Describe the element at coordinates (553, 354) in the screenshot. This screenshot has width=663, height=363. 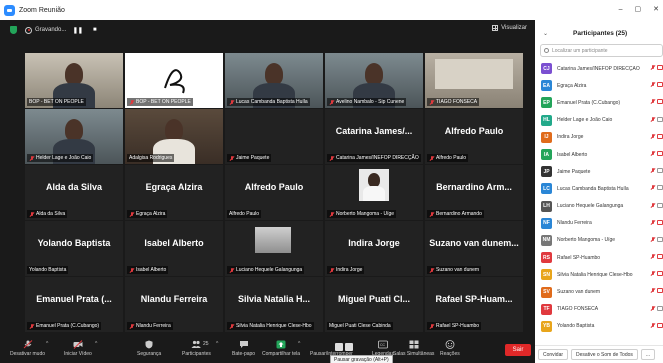
I see `invite-button: Convidar` at that location.